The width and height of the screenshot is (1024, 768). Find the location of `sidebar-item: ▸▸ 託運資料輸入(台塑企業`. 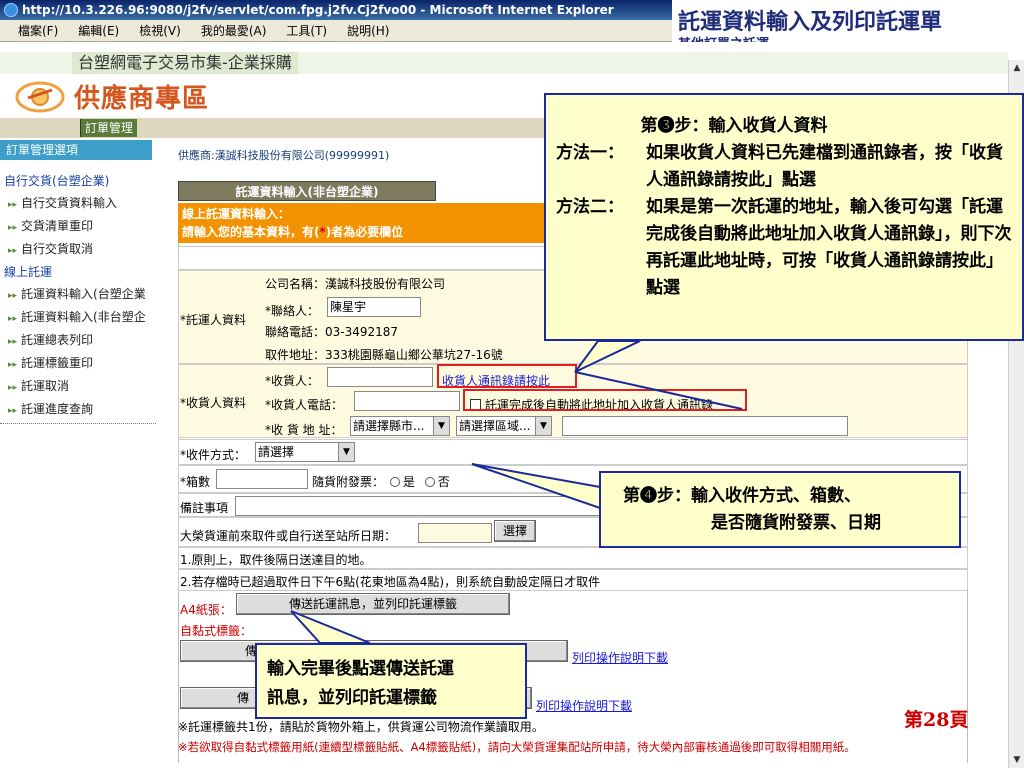

sidebar-item: ▸▸ 託運資料輸入(台塑企業 is located at coordinates (78, 294).